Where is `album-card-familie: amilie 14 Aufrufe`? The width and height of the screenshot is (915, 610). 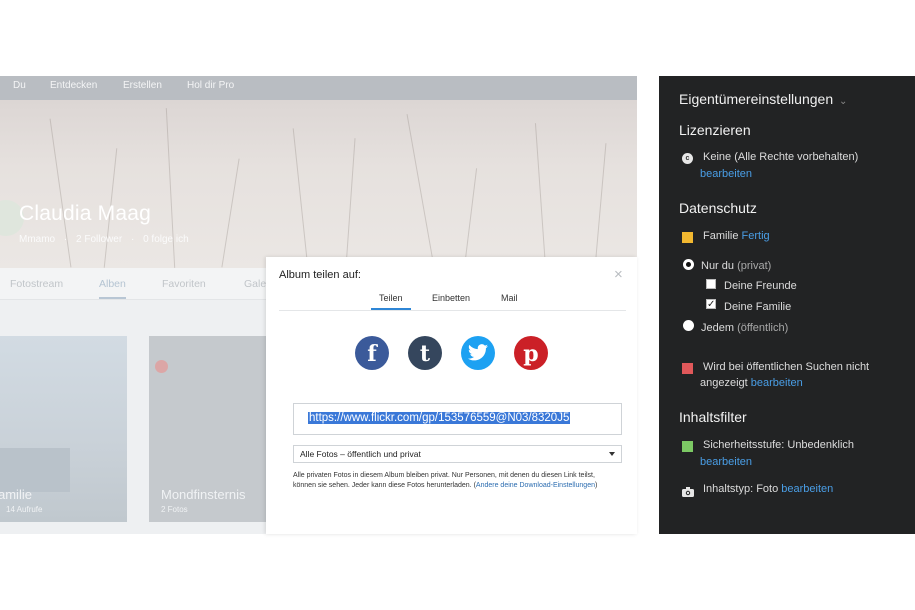
album-card-familie: amilie 14 Aufrufe is located at coordinates (63, 429).